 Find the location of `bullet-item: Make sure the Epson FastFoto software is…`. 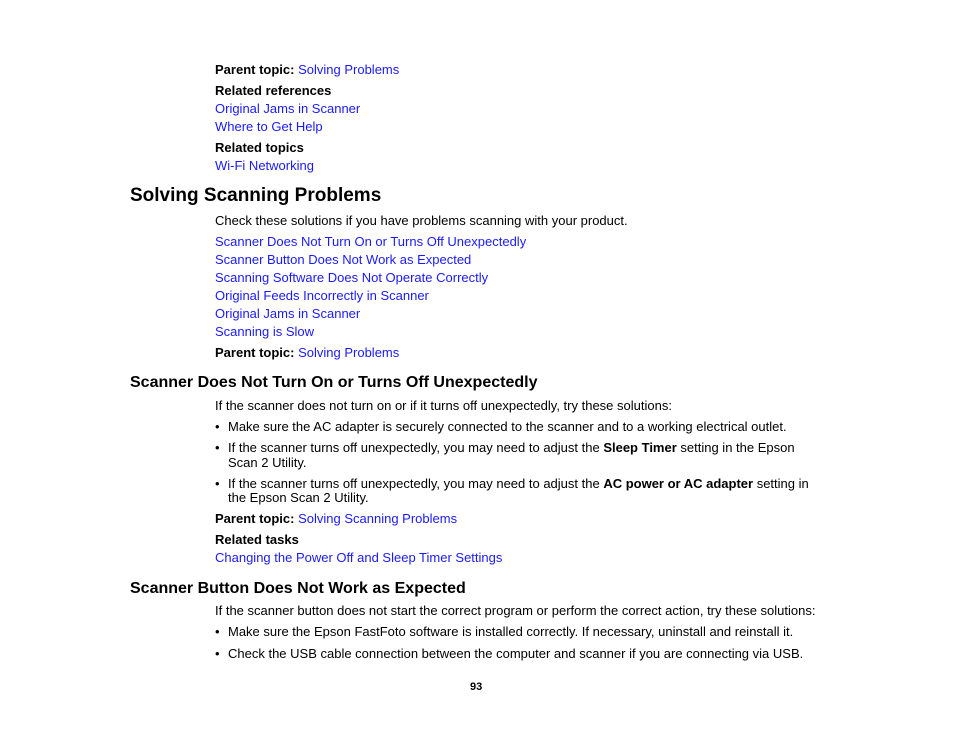

bullet-item: Make sure the Epson FastFoto software is… is located at coordinates (511, 631).